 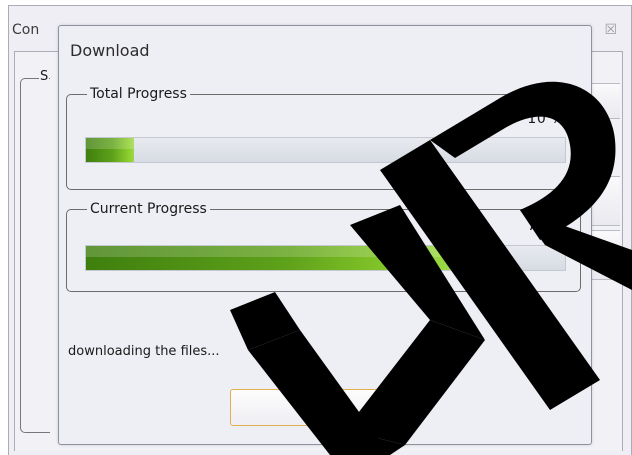 I want to click on total-progress-fill, so click(x=110, y=150).